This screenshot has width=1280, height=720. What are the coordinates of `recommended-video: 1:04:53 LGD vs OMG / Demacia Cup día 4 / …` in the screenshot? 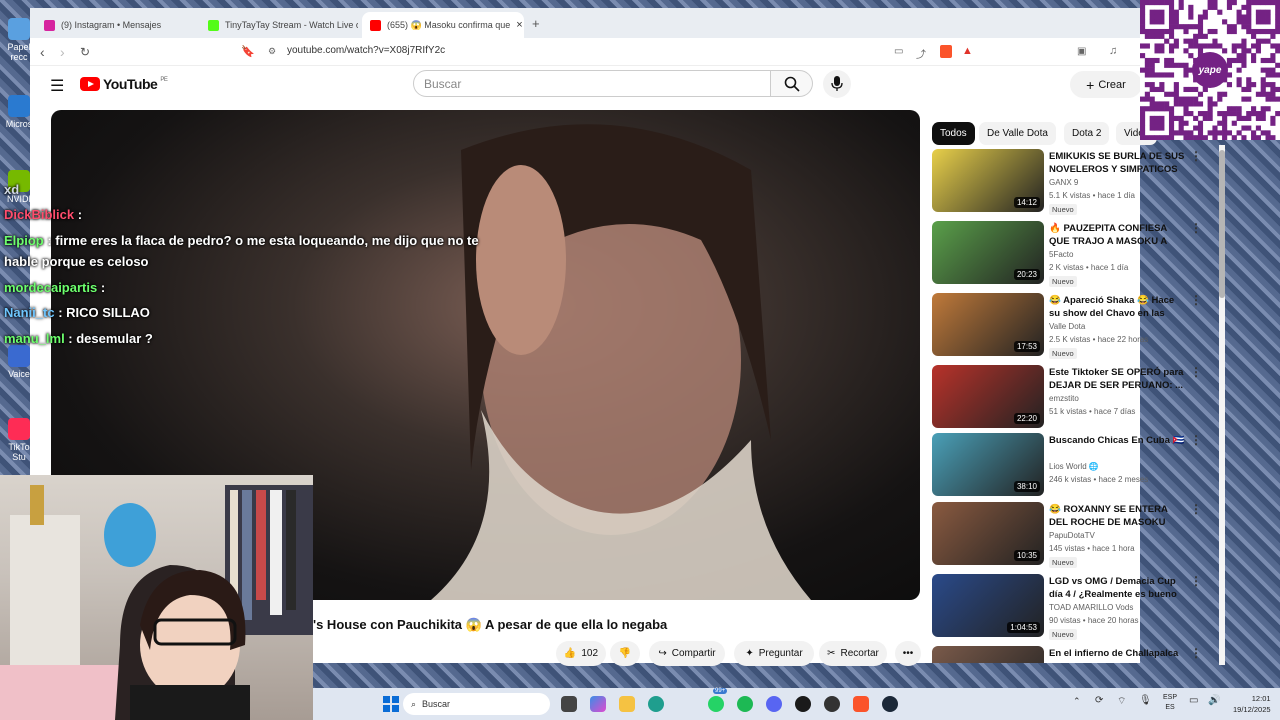 It's located at (1077, 607).